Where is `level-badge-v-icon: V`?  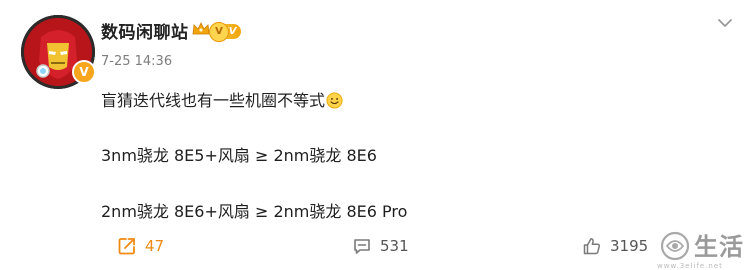
level-badge-v-icon: V is located at coordinates (219, 32).